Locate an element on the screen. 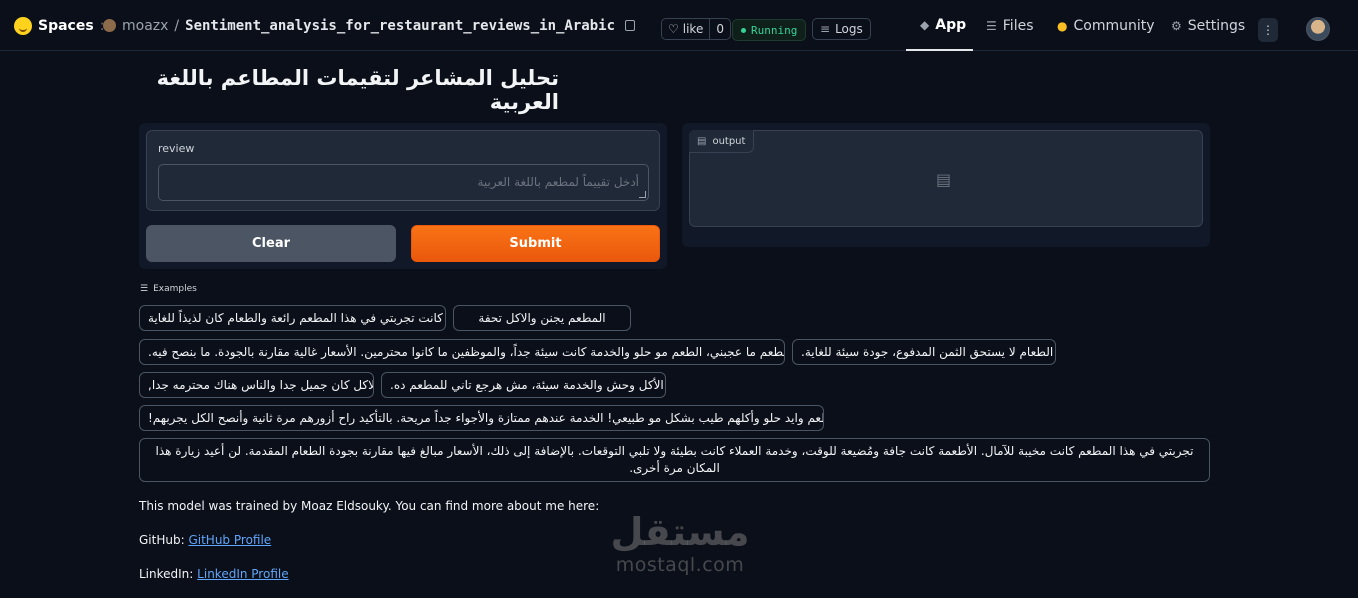  tab-files: ☰ Files is located at coordinates (1010, 25).